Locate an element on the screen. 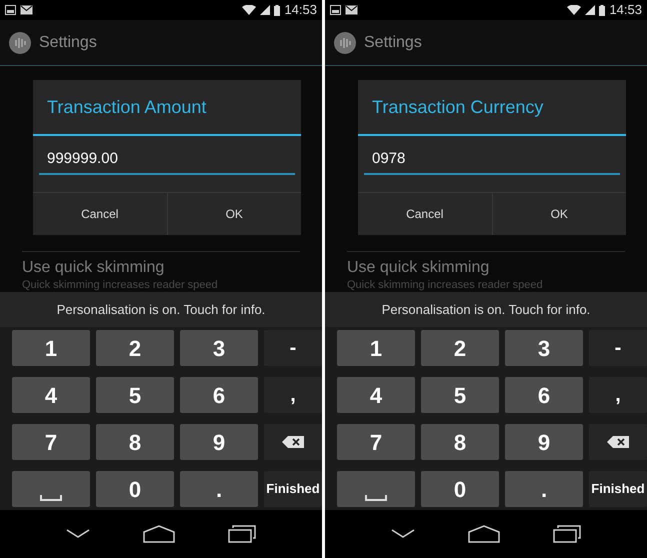 The width and height of the screenshot is (647, 558). input-field: 0978 is located at coordinates (492, 160).